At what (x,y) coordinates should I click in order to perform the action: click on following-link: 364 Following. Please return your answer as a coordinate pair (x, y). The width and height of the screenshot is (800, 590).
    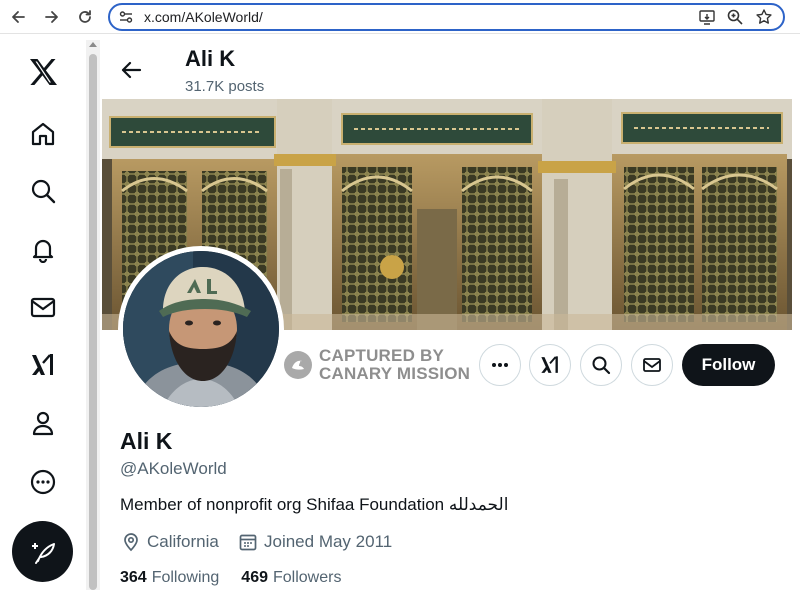
    Looking at the image, I should click on (169, 578).